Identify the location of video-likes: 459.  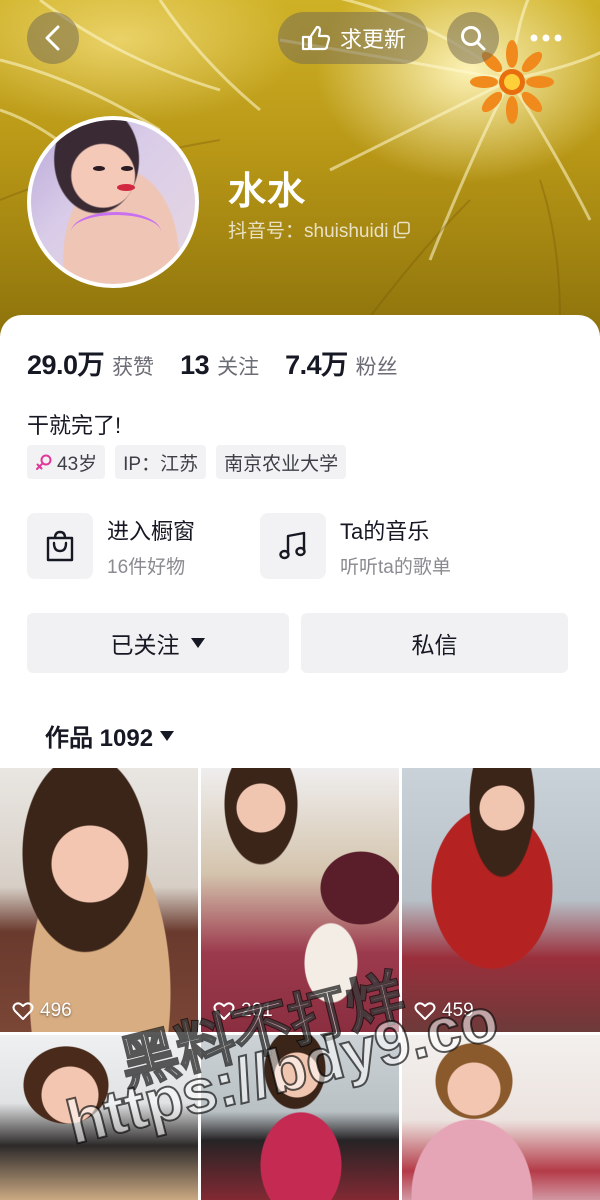
(444, 1011).